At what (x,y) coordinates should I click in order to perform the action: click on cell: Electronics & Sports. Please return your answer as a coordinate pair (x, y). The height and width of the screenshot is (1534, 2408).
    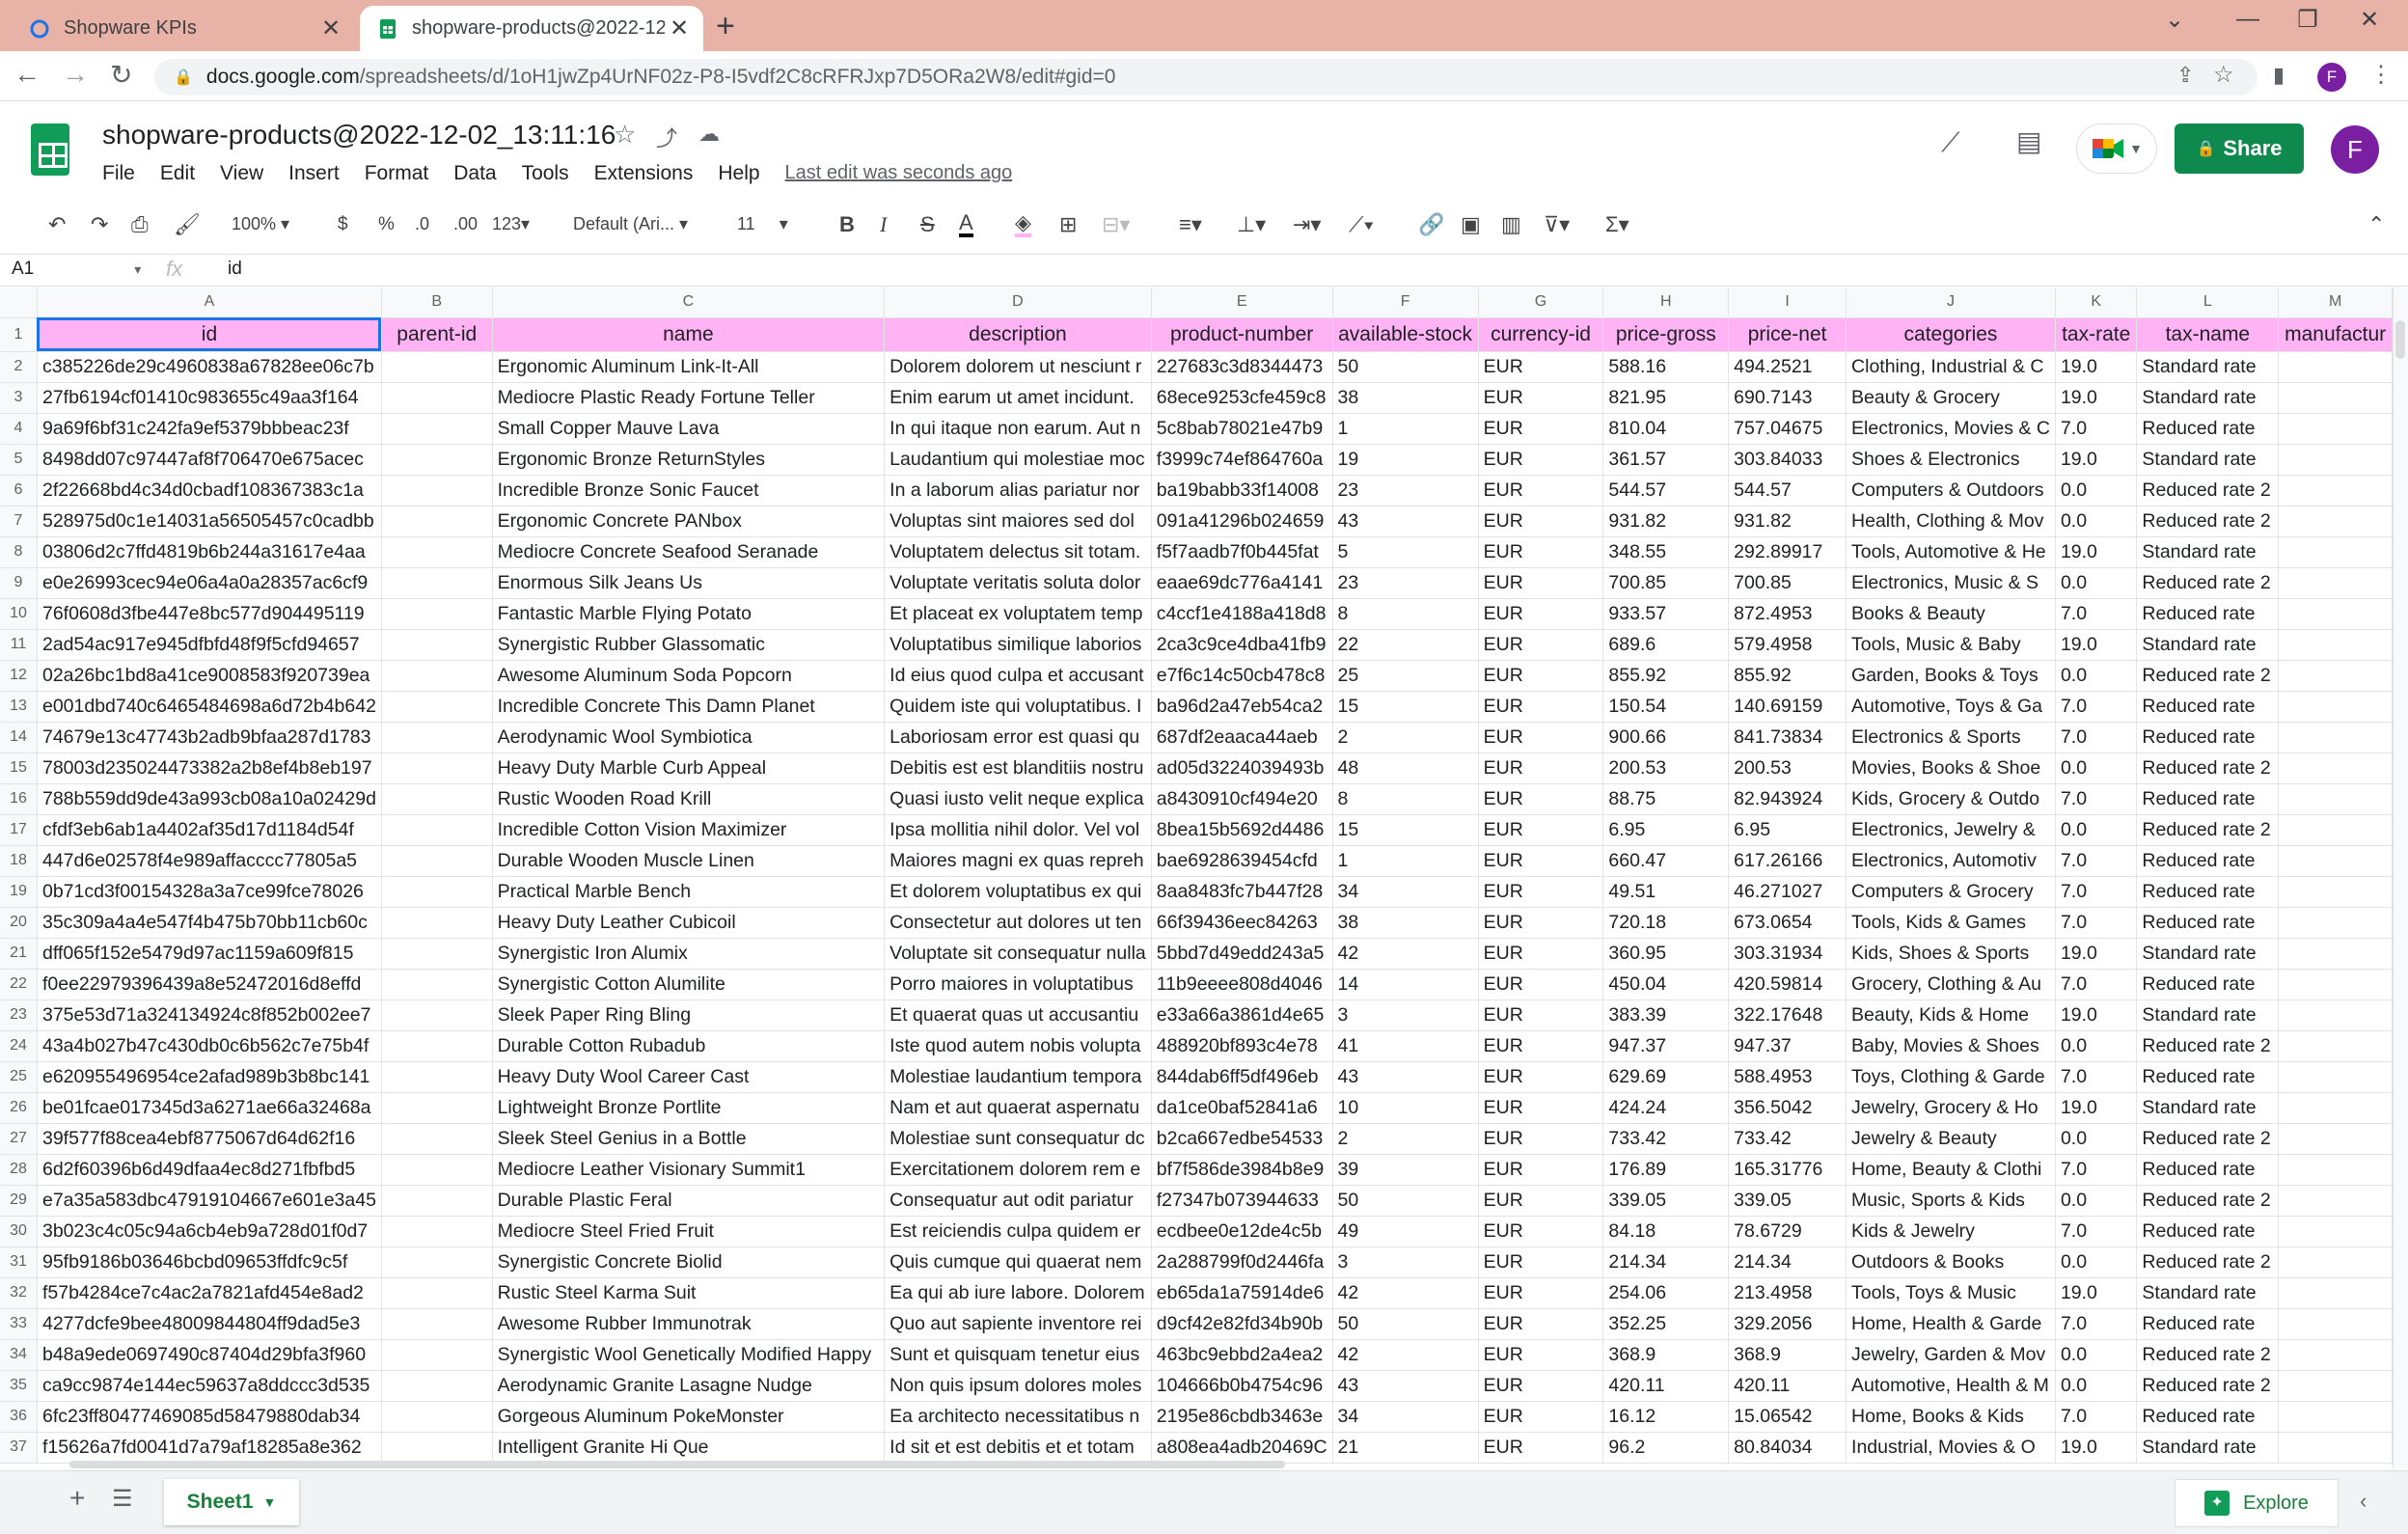
    Looking at the image, I should click on (1951, 738).